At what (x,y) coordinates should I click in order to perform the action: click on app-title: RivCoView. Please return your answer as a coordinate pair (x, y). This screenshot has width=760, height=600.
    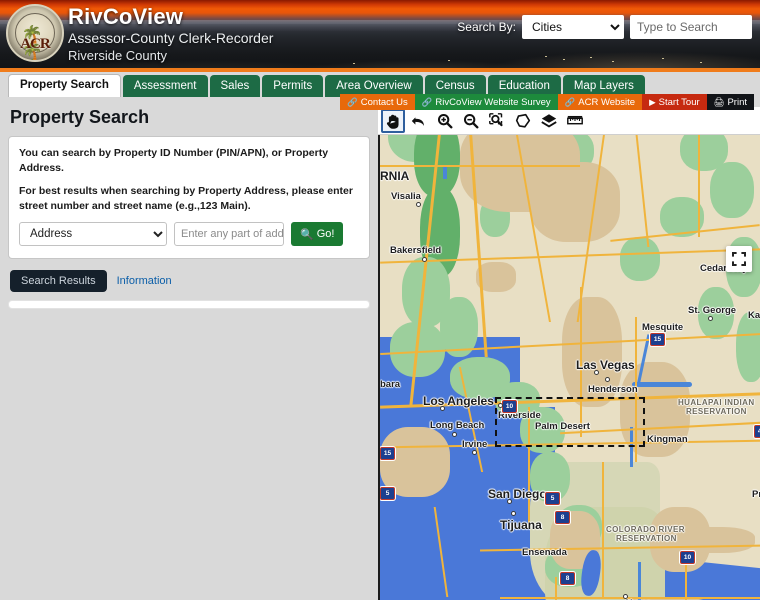
    Looking at the image, I should click on (126, 16).